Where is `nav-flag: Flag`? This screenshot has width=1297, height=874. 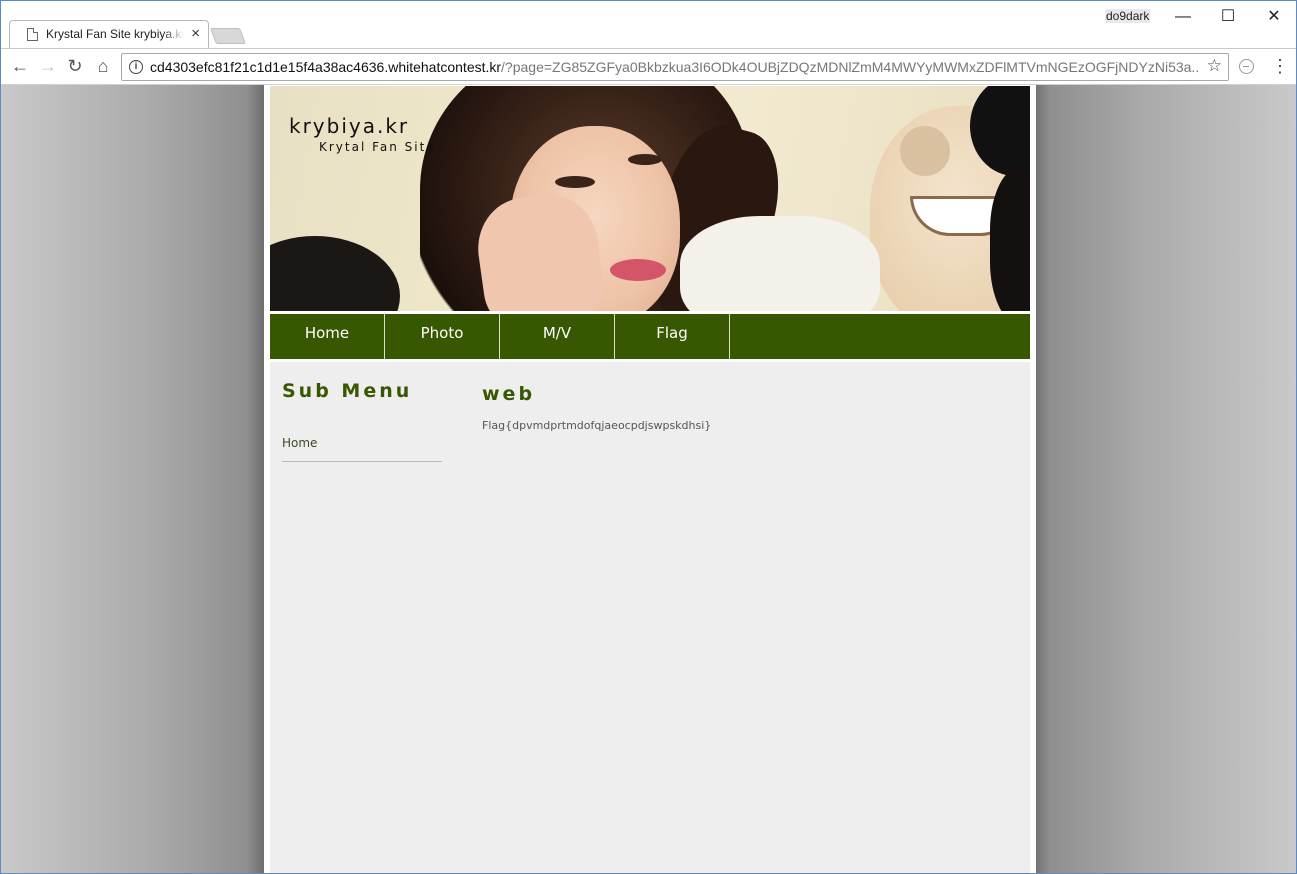
nav-flag: Flag is located at coordinates (672, 336).